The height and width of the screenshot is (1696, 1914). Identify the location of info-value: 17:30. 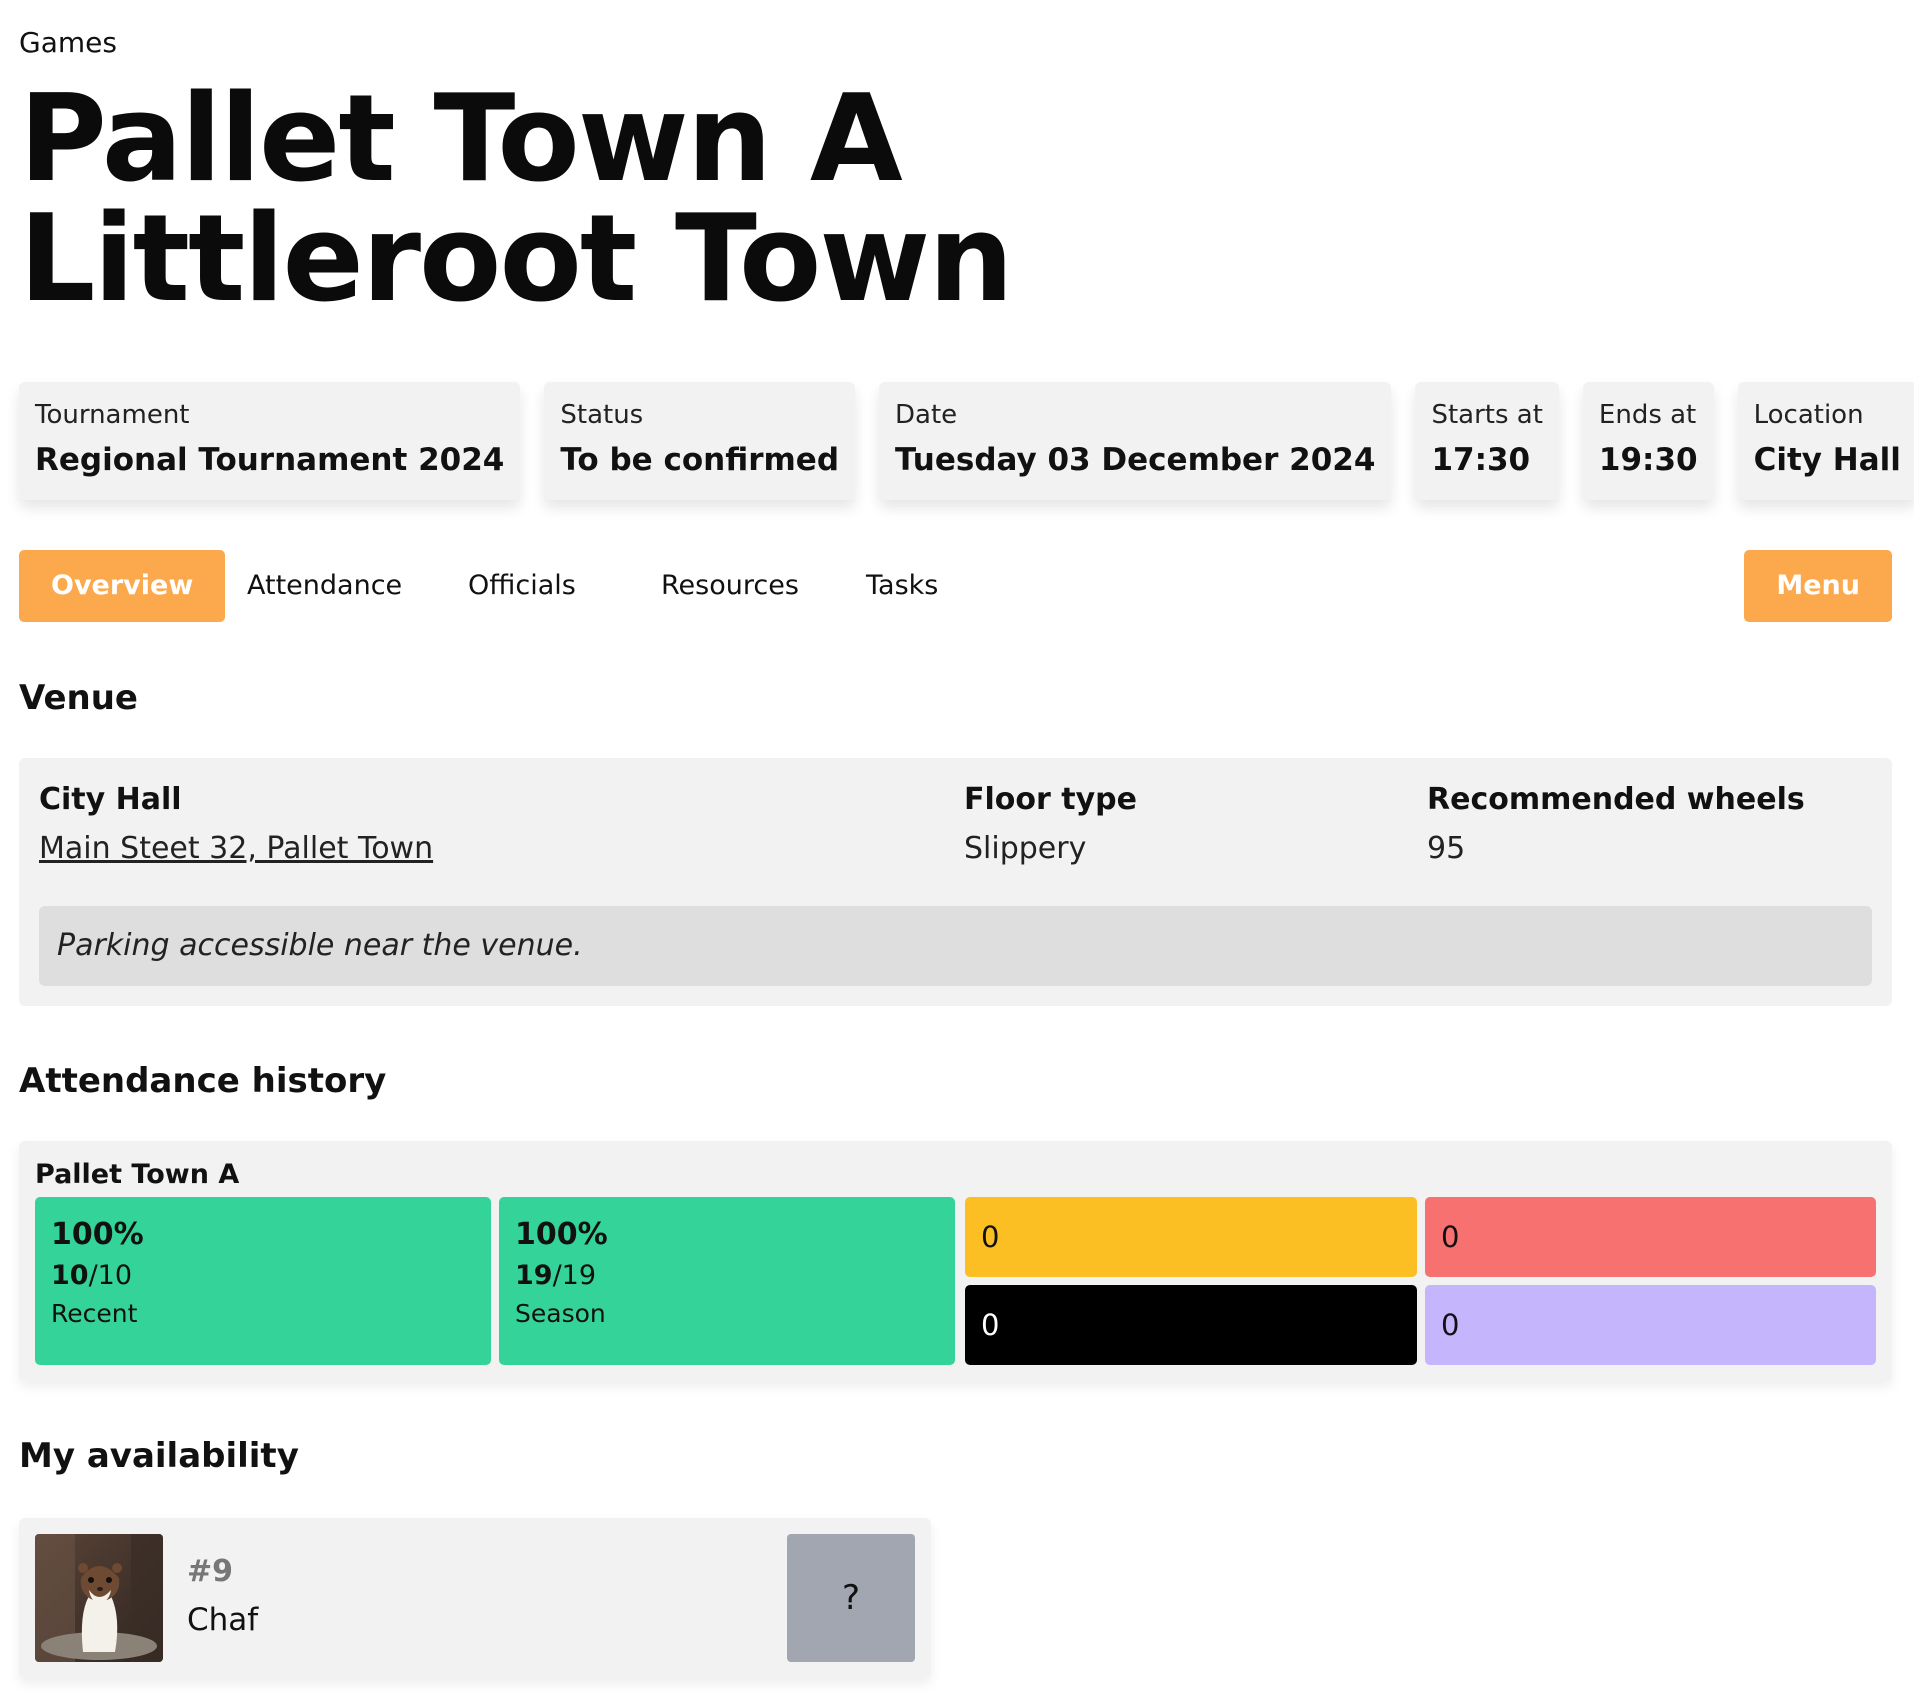
(1481, 460).